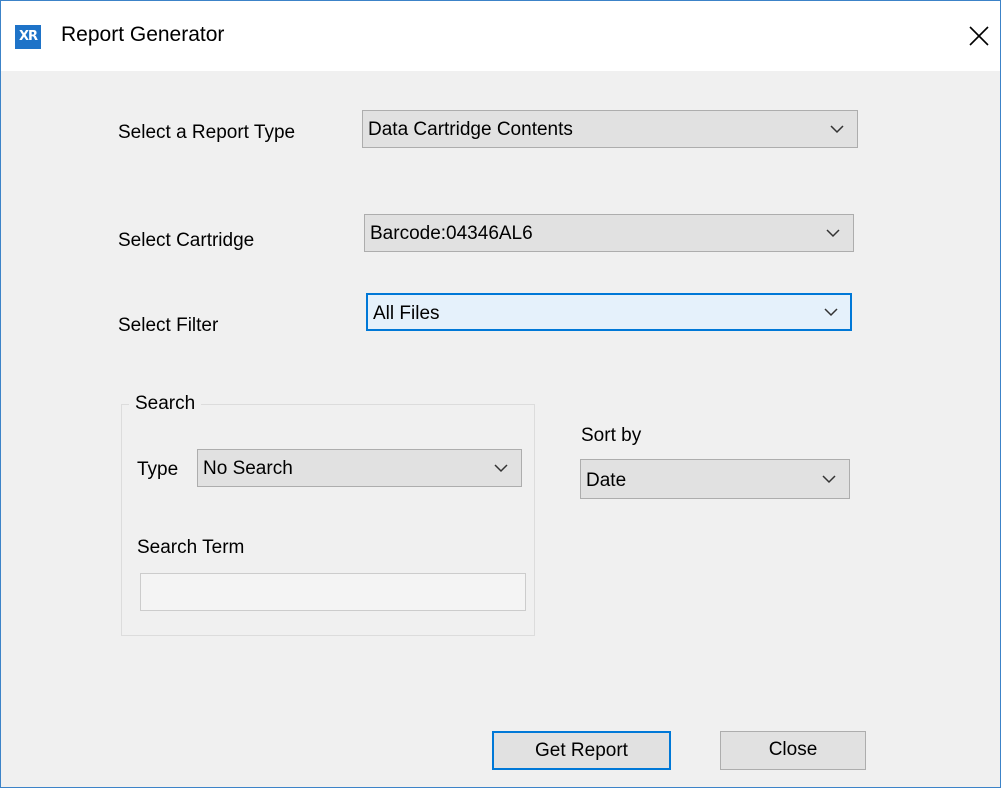 The image size is (1001, 788). What do you see at coordinates (581, 750) in the screenshot?
I see `get-report-button: Get Report` at bounding box center [581, 750].